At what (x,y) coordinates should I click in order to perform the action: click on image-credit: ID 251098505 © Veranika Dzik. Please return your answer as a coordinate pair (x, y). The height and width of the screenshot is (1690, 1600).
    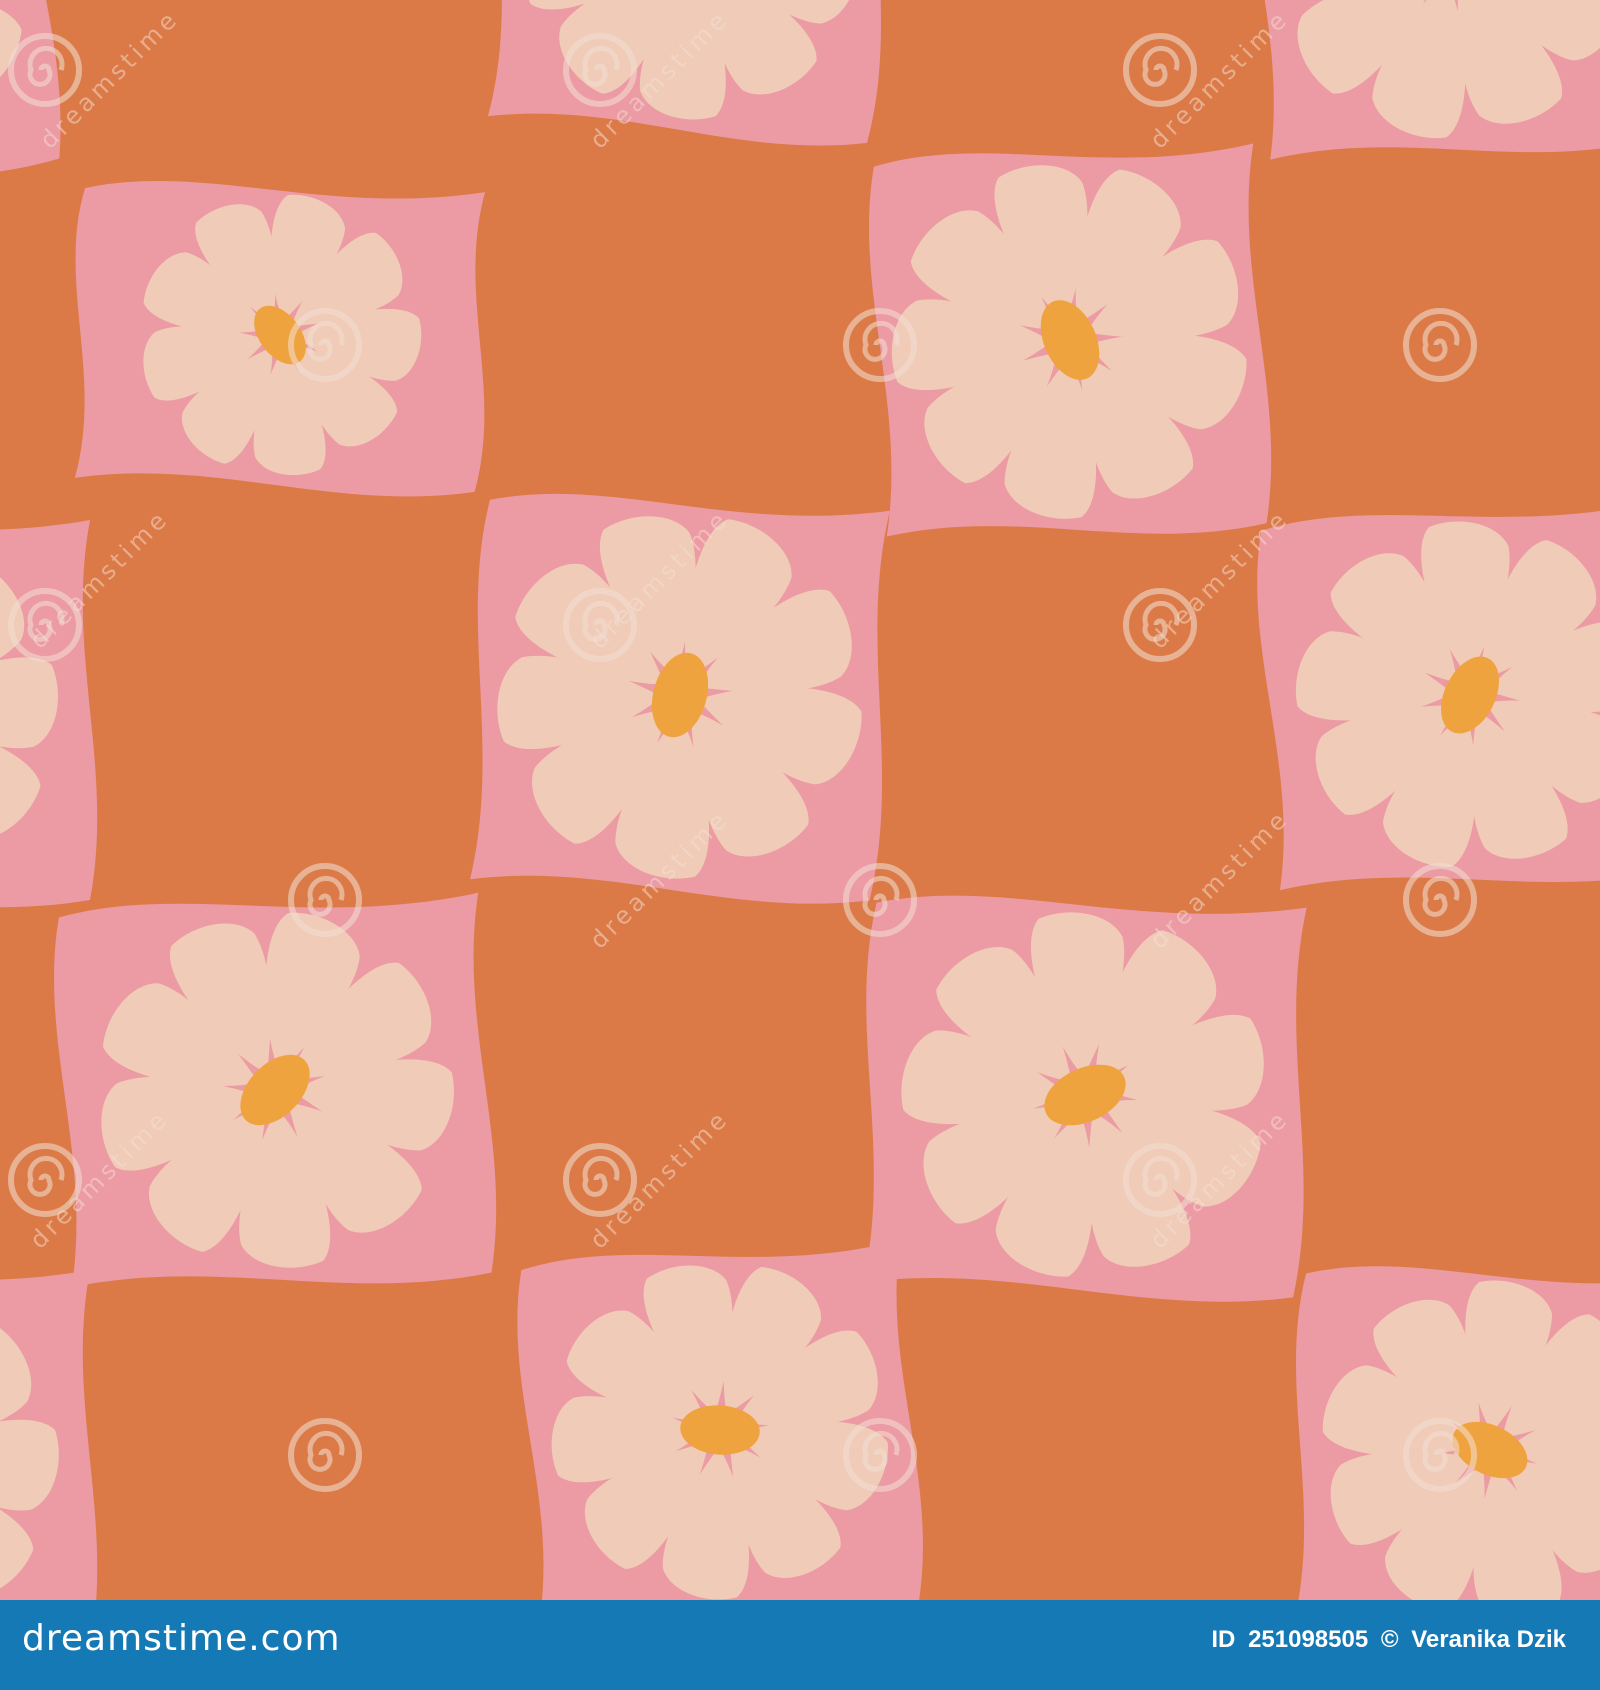
    Looking at the image, I should click on (1391, 1640).